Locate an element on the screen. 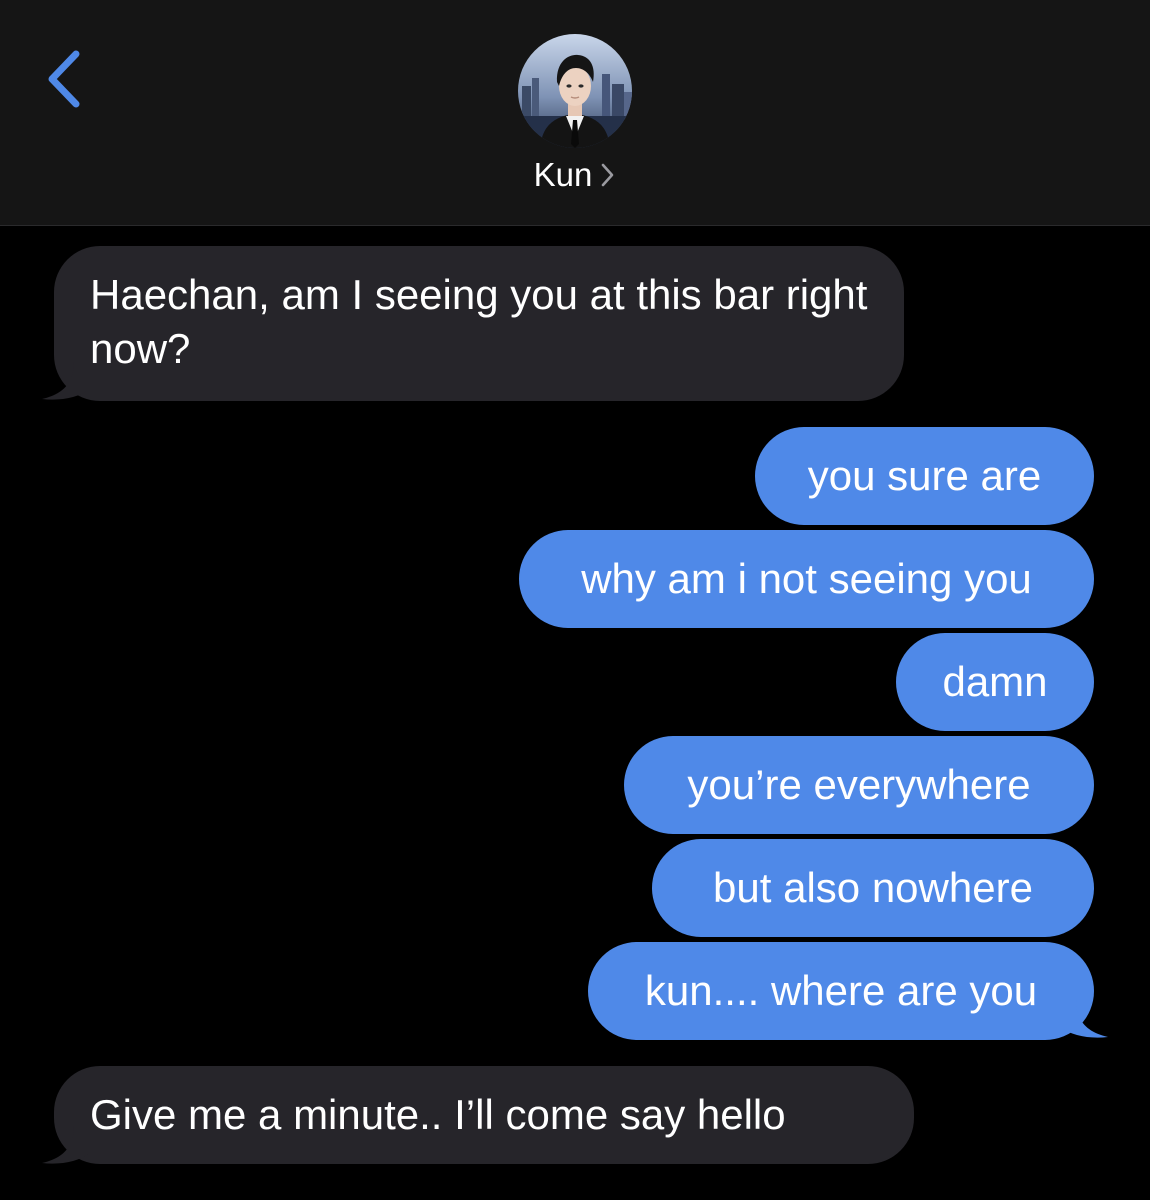  back-button is located at coordinates (65, 79).